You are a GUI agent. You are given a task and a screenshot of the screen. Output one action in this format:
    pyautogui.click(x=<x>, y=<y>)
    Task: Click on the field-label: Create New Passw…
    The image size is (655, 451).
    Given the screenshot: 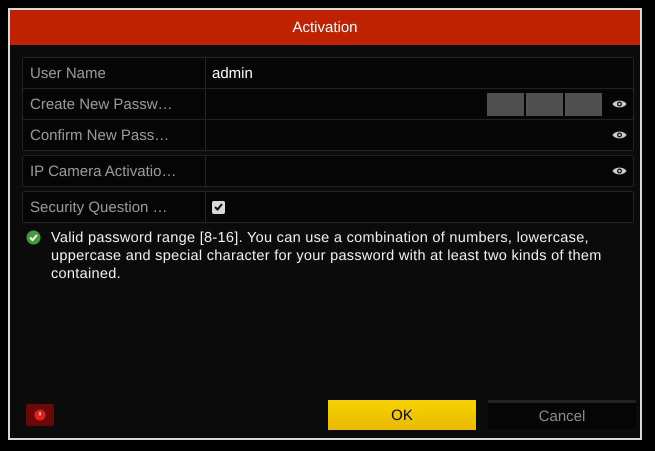 What is the action you would take?
    pyautogui.click(x=114, y=104)
    